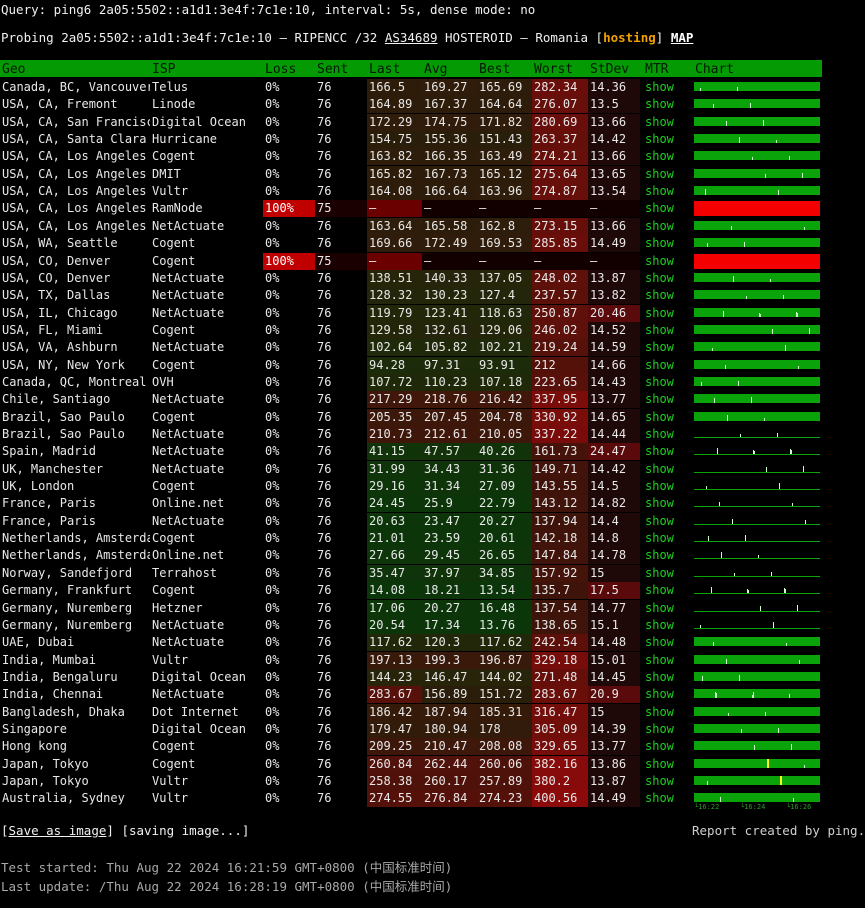 This screenshot has height=908, width=865. What do you see at coordinates (341, 261) in the screenshot?
I see `cell-sent: 75` at bounding box center [341, 261].